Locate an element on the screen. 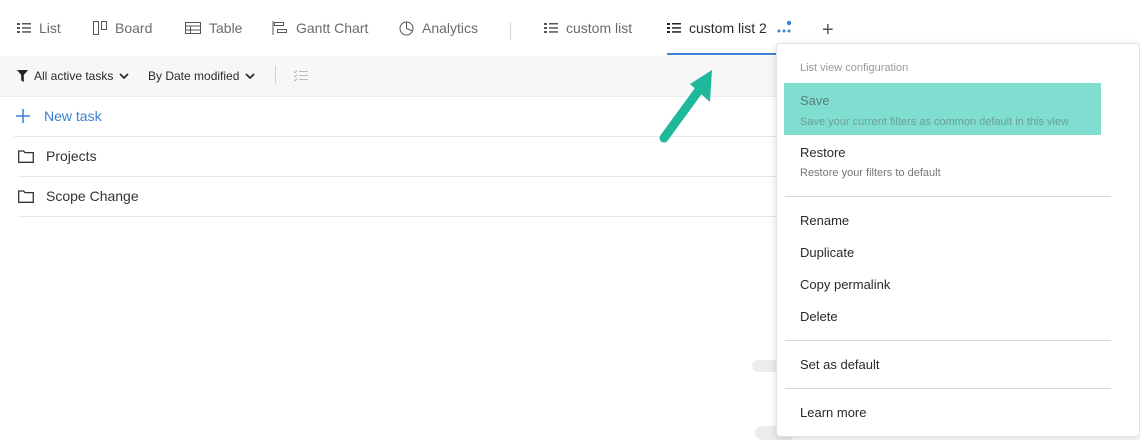 The width and height of the screenshot is (1140, 440). checklist-toggle is located at coordinates (301, 76).